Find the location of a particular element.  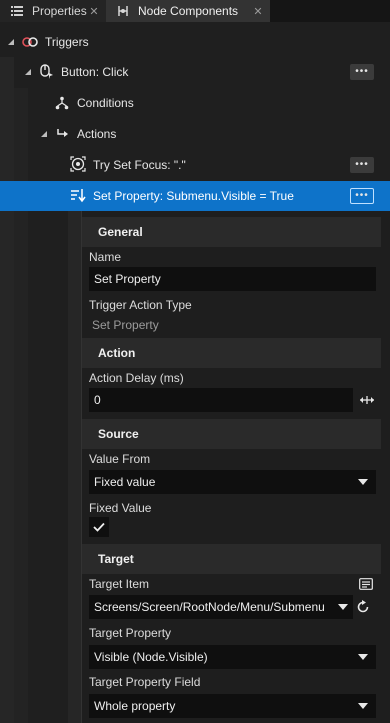

components-icon is located at coordinates (123, 11).